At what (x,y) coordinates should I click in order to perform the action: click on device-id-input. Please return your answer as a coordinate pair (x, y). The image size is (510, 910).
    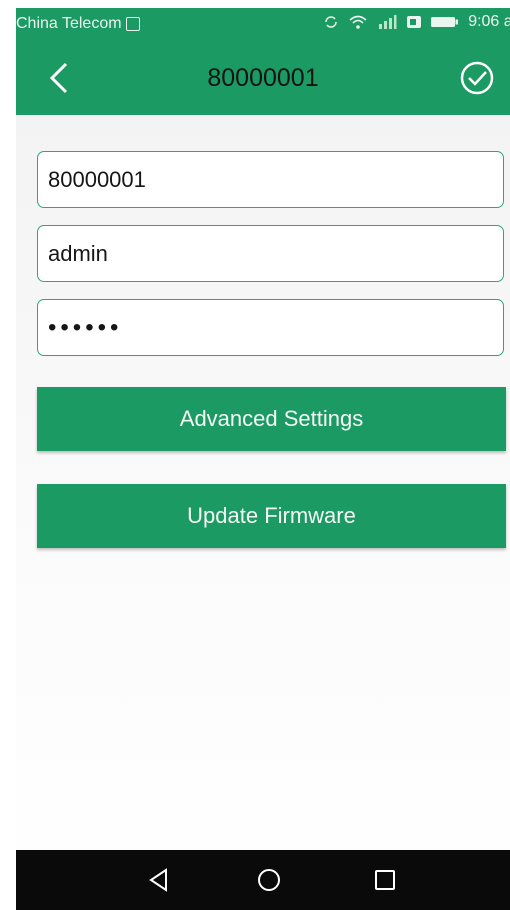
    Looking at the image, I should click on (270, 179).